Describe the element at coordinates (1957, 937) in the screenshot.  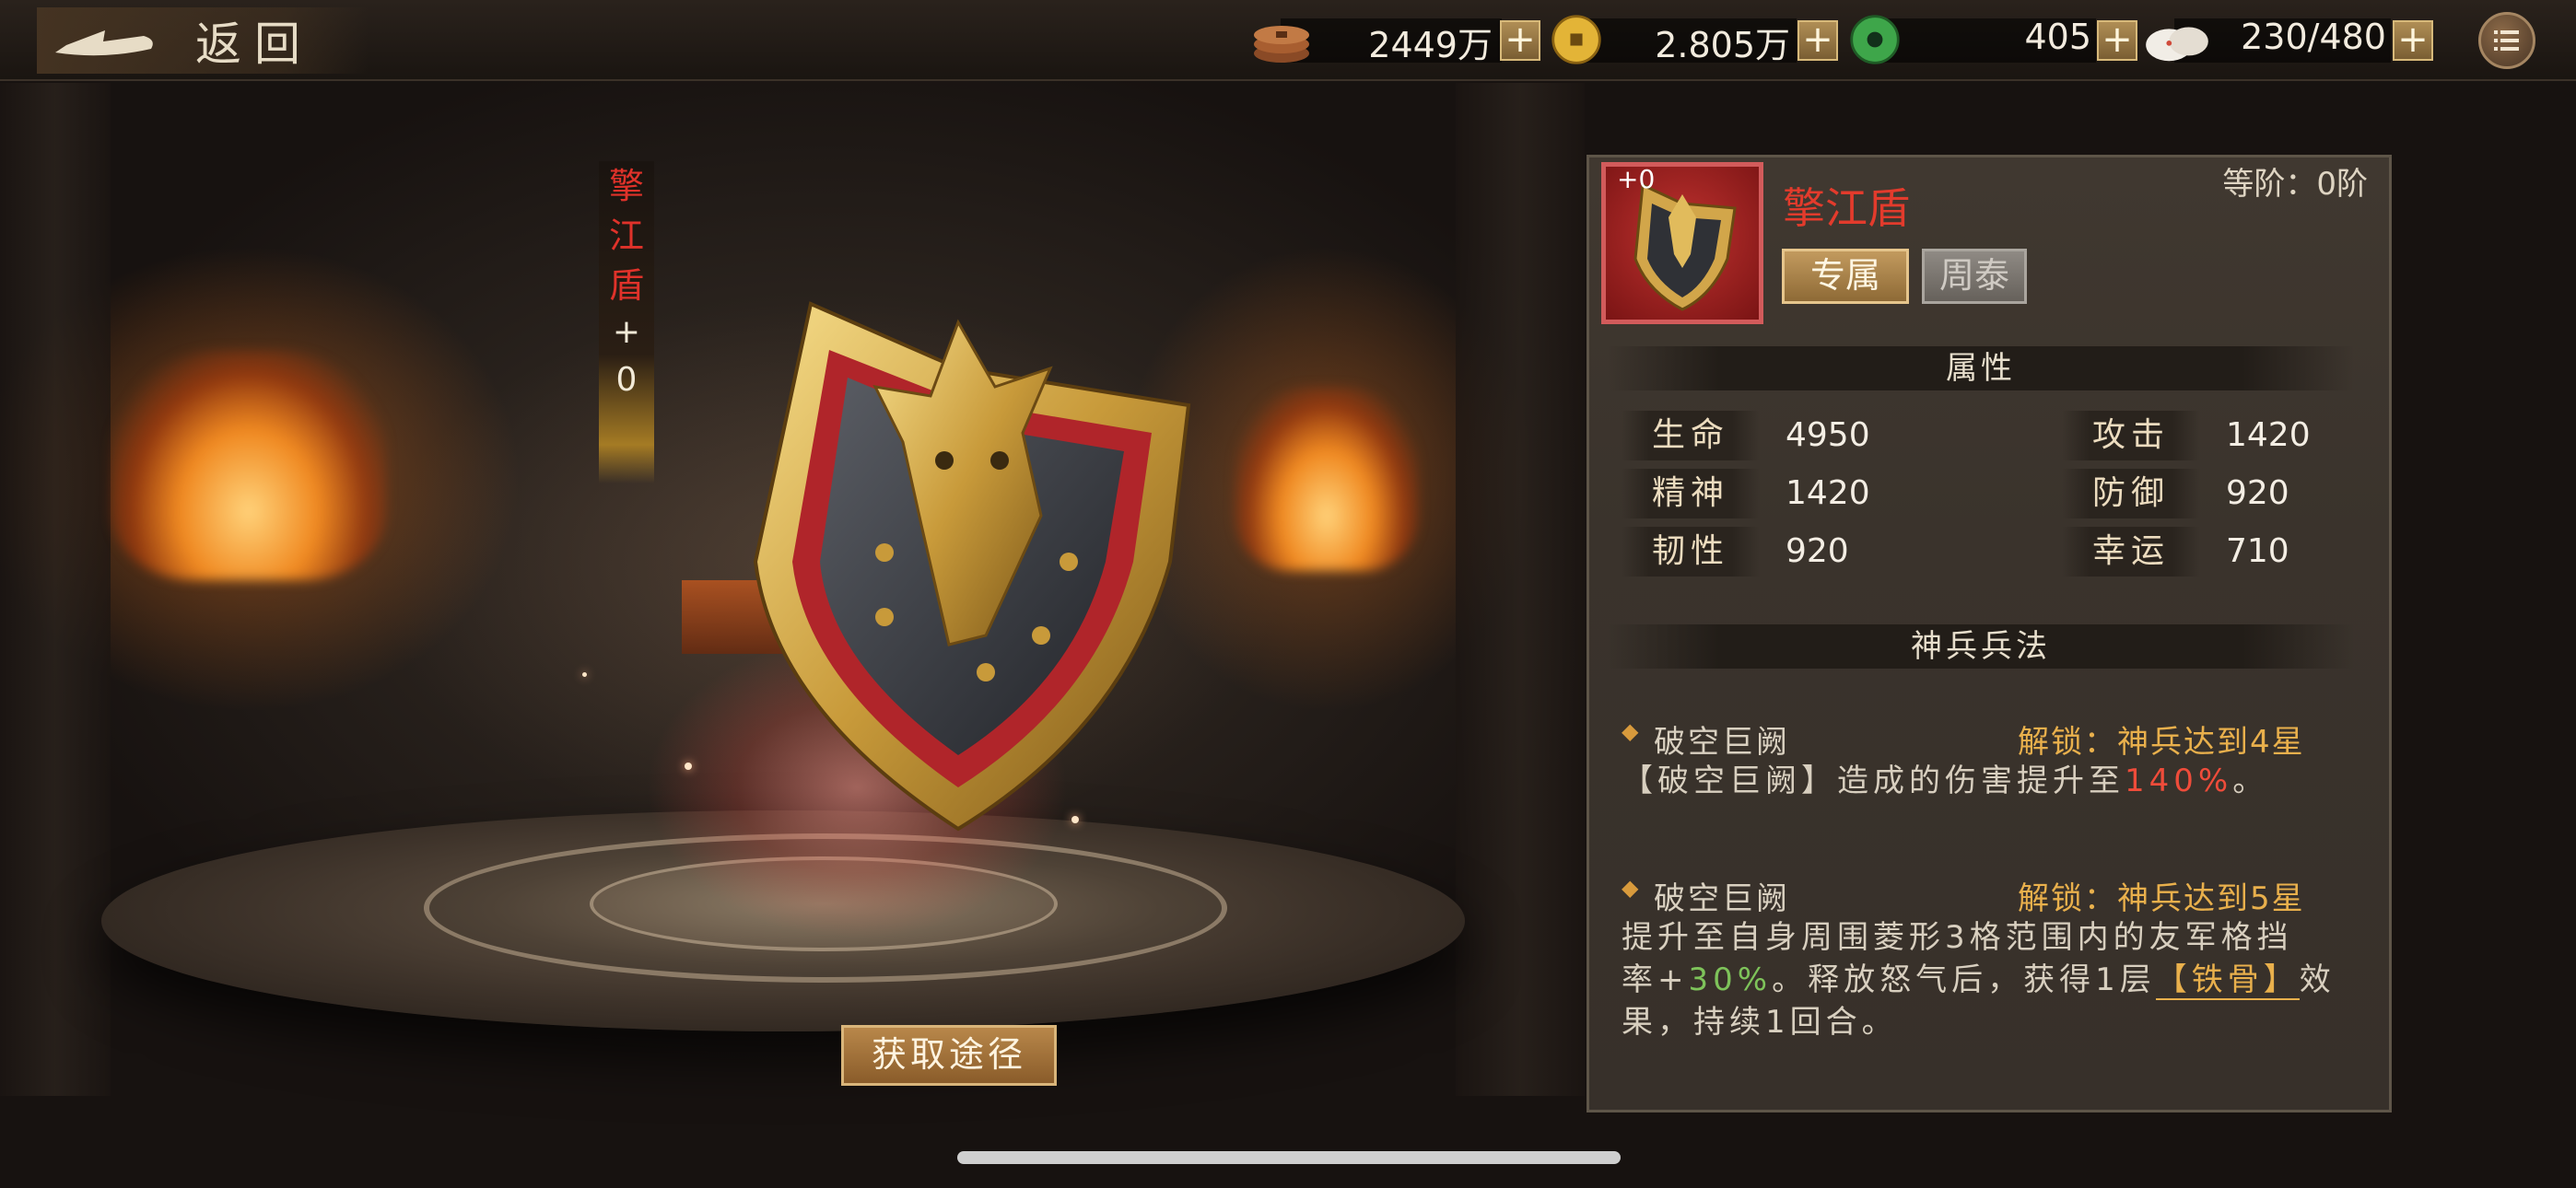
I see `skill-description-line: 提升至自身周围菱形3格范围内的友军格挡` at that location.